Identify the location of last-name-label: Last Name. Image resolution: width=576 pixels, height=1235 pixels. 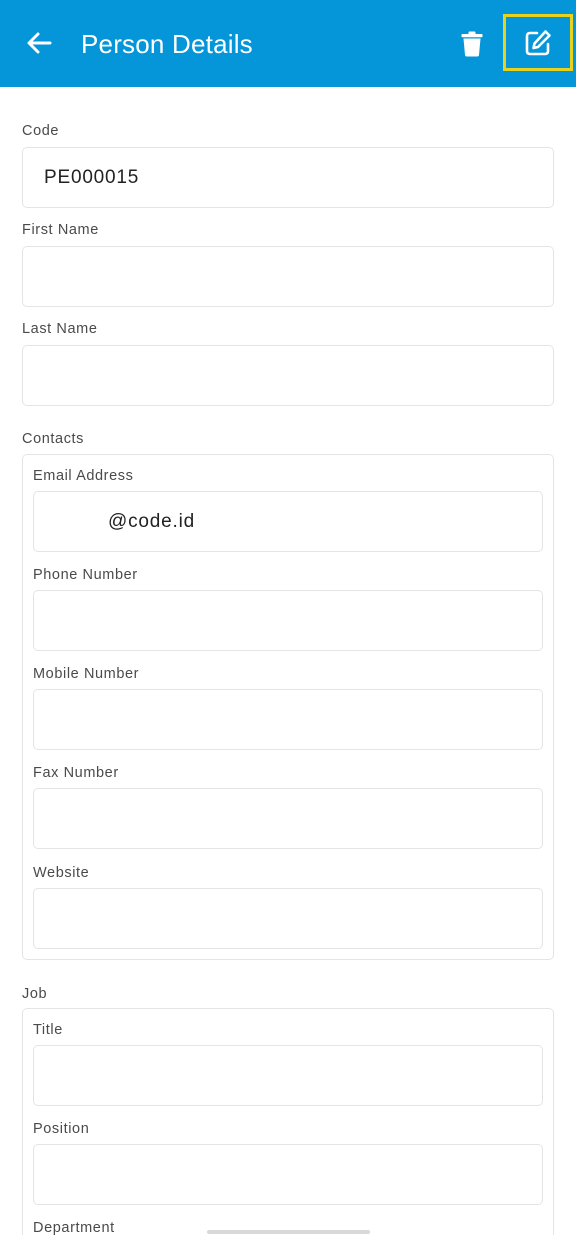
(60, 329).